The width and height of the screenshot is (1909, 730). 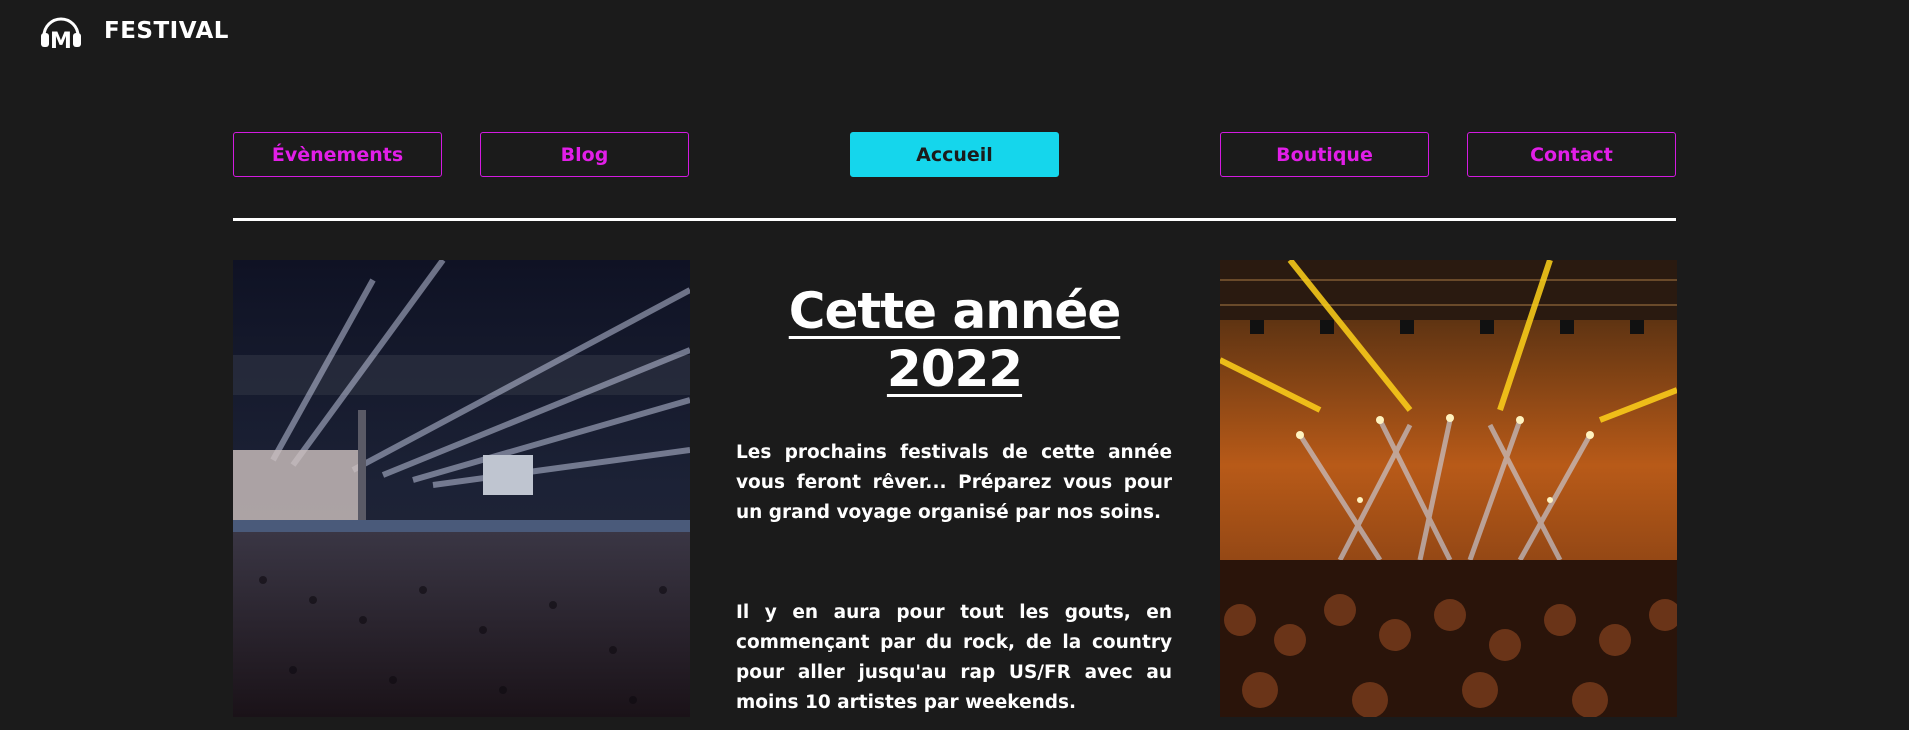 What do you see at coordinates (61, 41) in the screenshot?
I see `svg-text: M` at bounding box center [61, 41].